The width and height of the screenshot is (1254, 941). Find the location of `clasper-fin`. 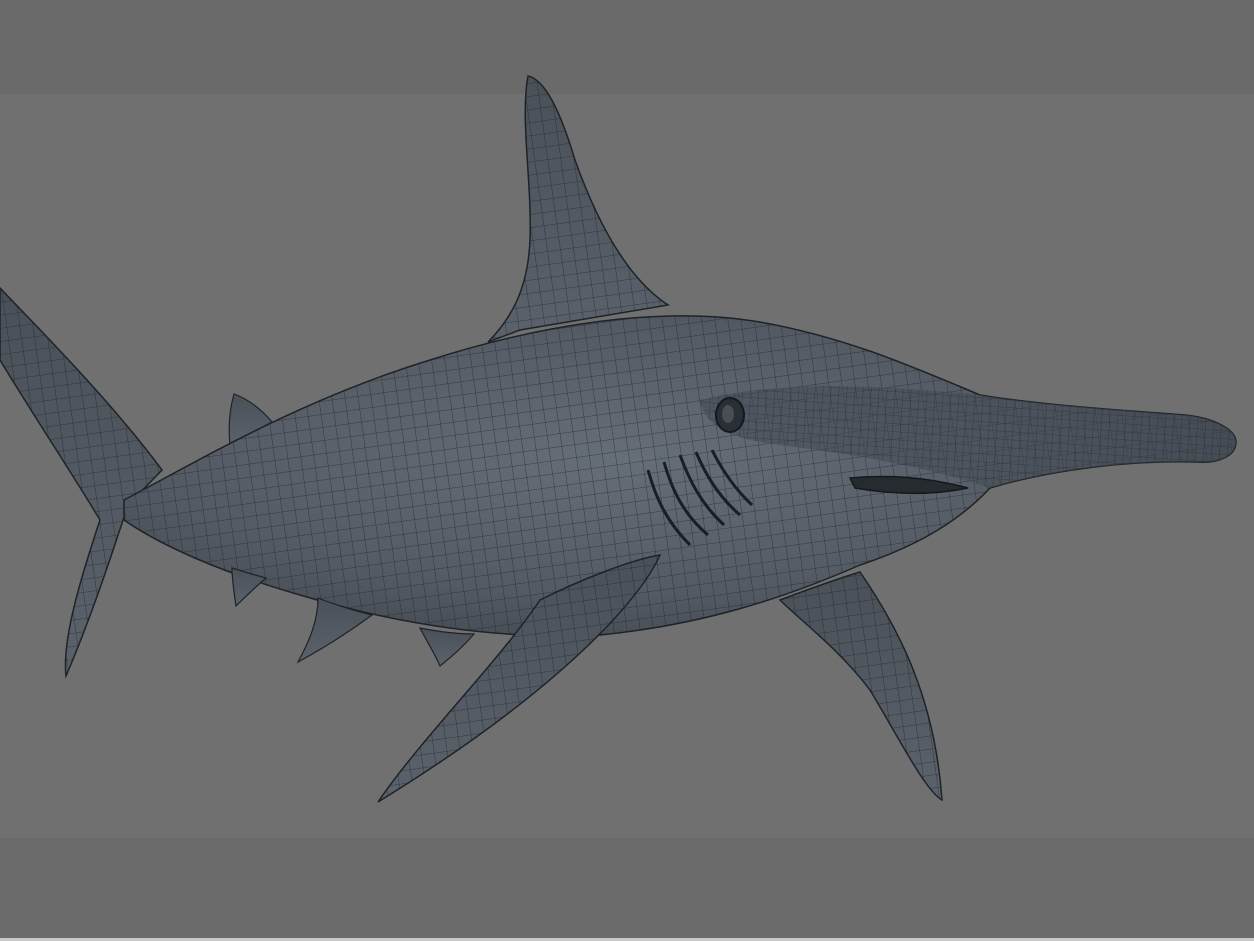

clasper-fin is located at coordinates (447, 647).